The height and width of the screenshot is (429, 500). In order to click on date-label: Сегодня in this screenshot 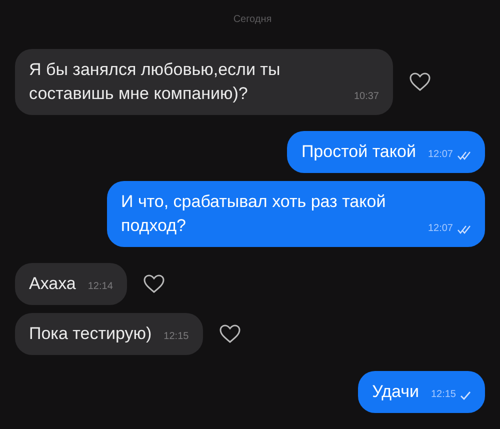, I will do `click(252, 19)`.